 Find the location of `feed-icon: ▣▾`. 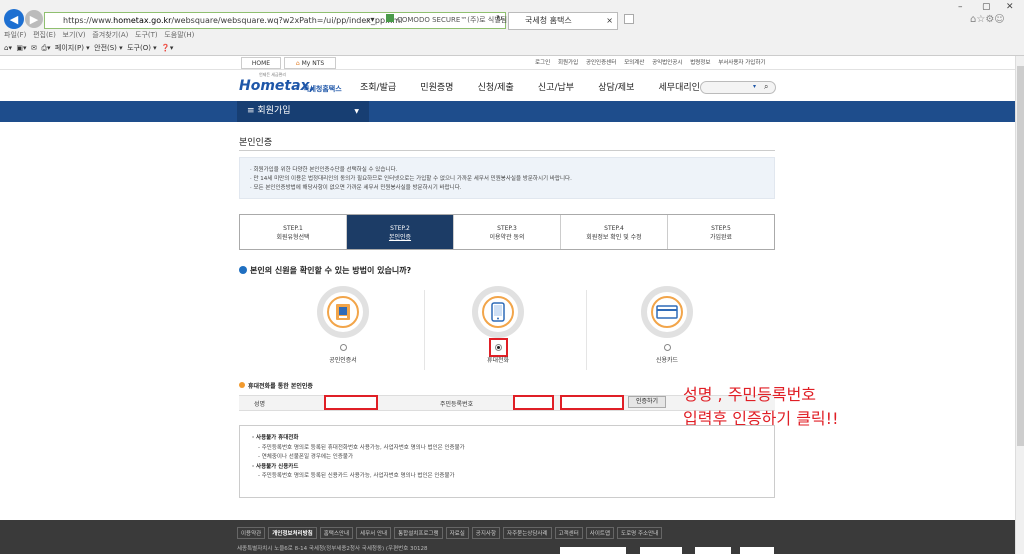

feed-icon: ▣▾ is located at coordinates (21, 48).